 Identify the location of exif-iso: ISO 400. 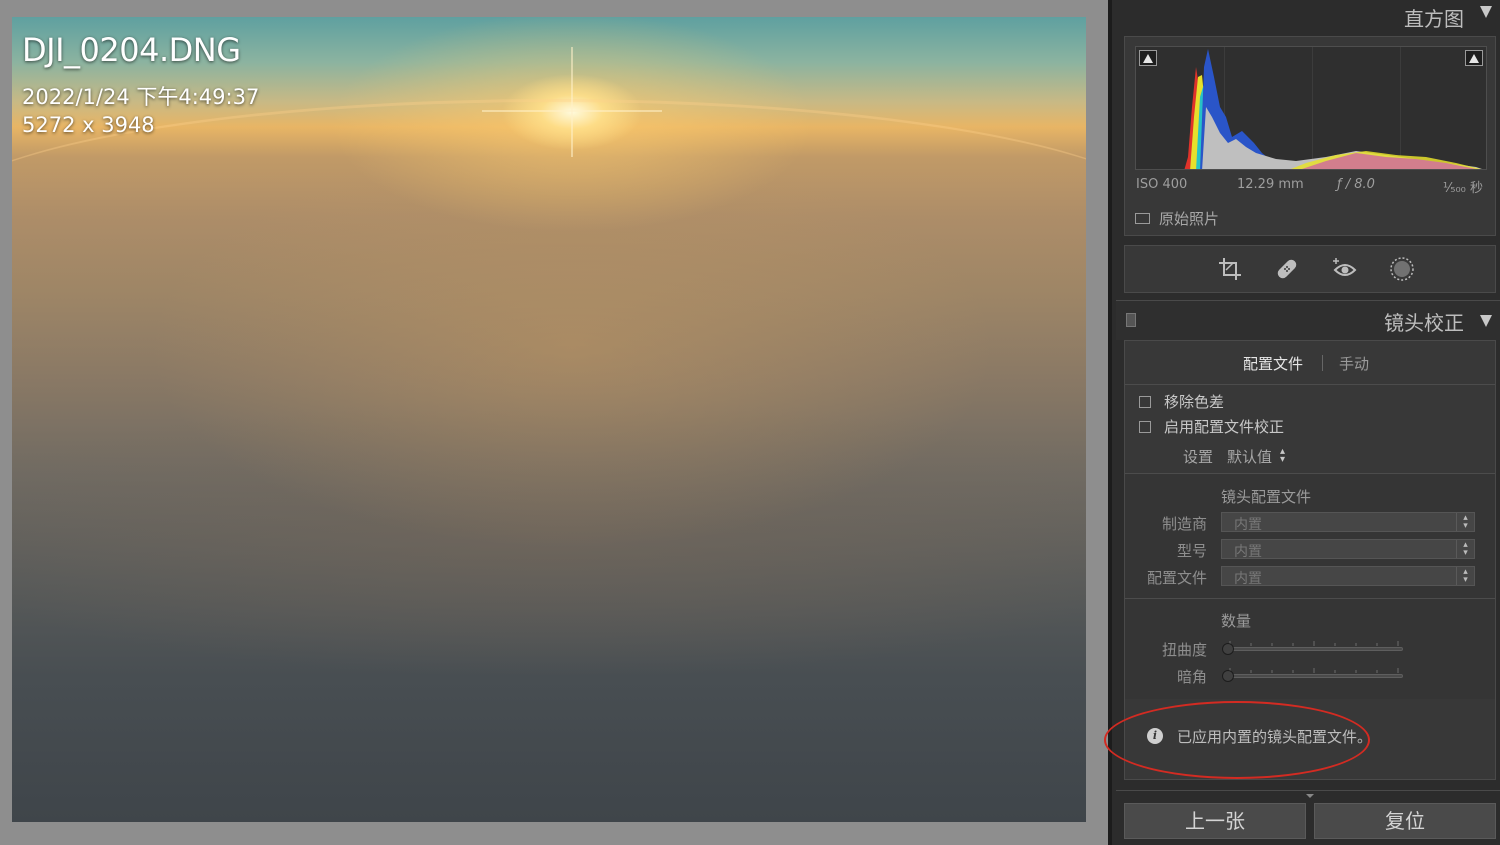
(1162, 184).